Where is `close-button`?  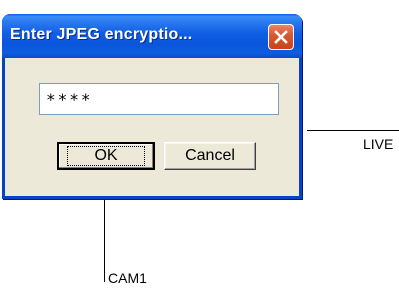 close-button is located at coordinates (281, 37).